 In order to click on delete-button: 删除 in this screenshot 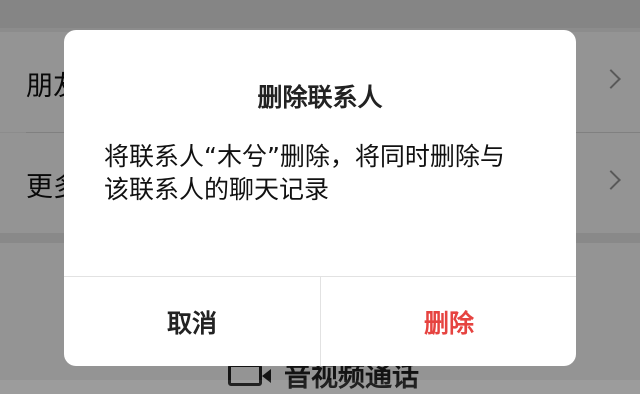, I will do `click(448, 321)`.